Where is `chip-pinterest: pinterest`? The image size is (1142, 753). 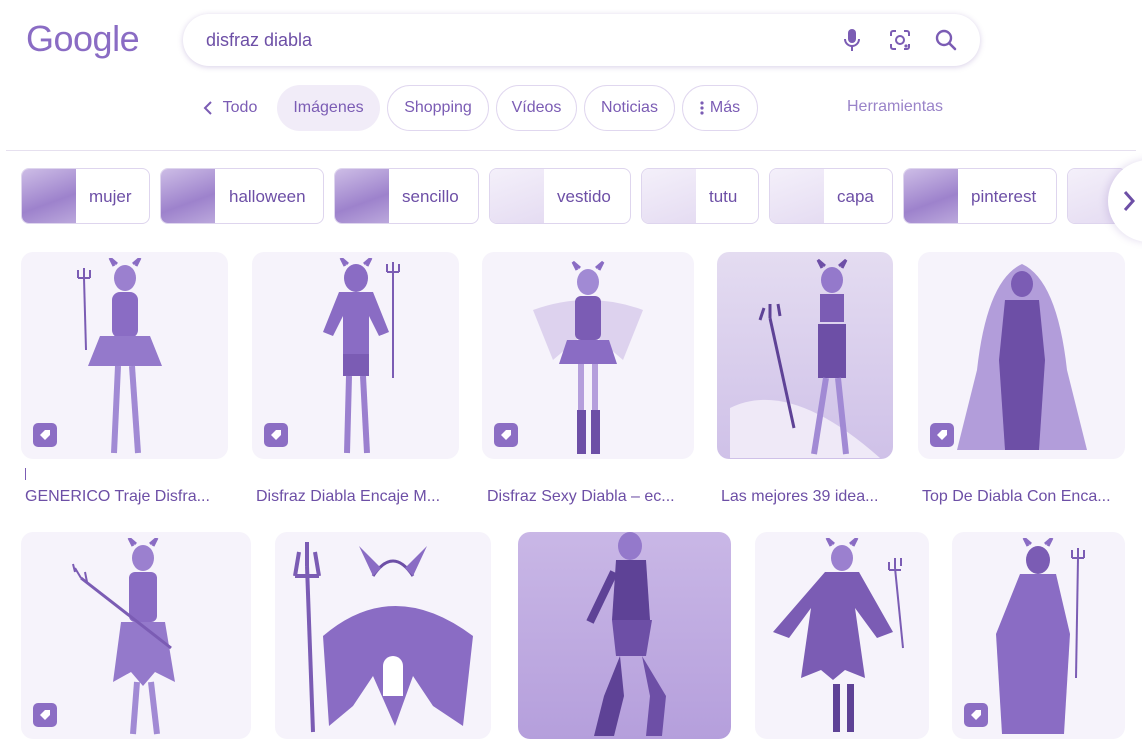 chip-pinterest: pinterest is located at coordinates (980, 196).